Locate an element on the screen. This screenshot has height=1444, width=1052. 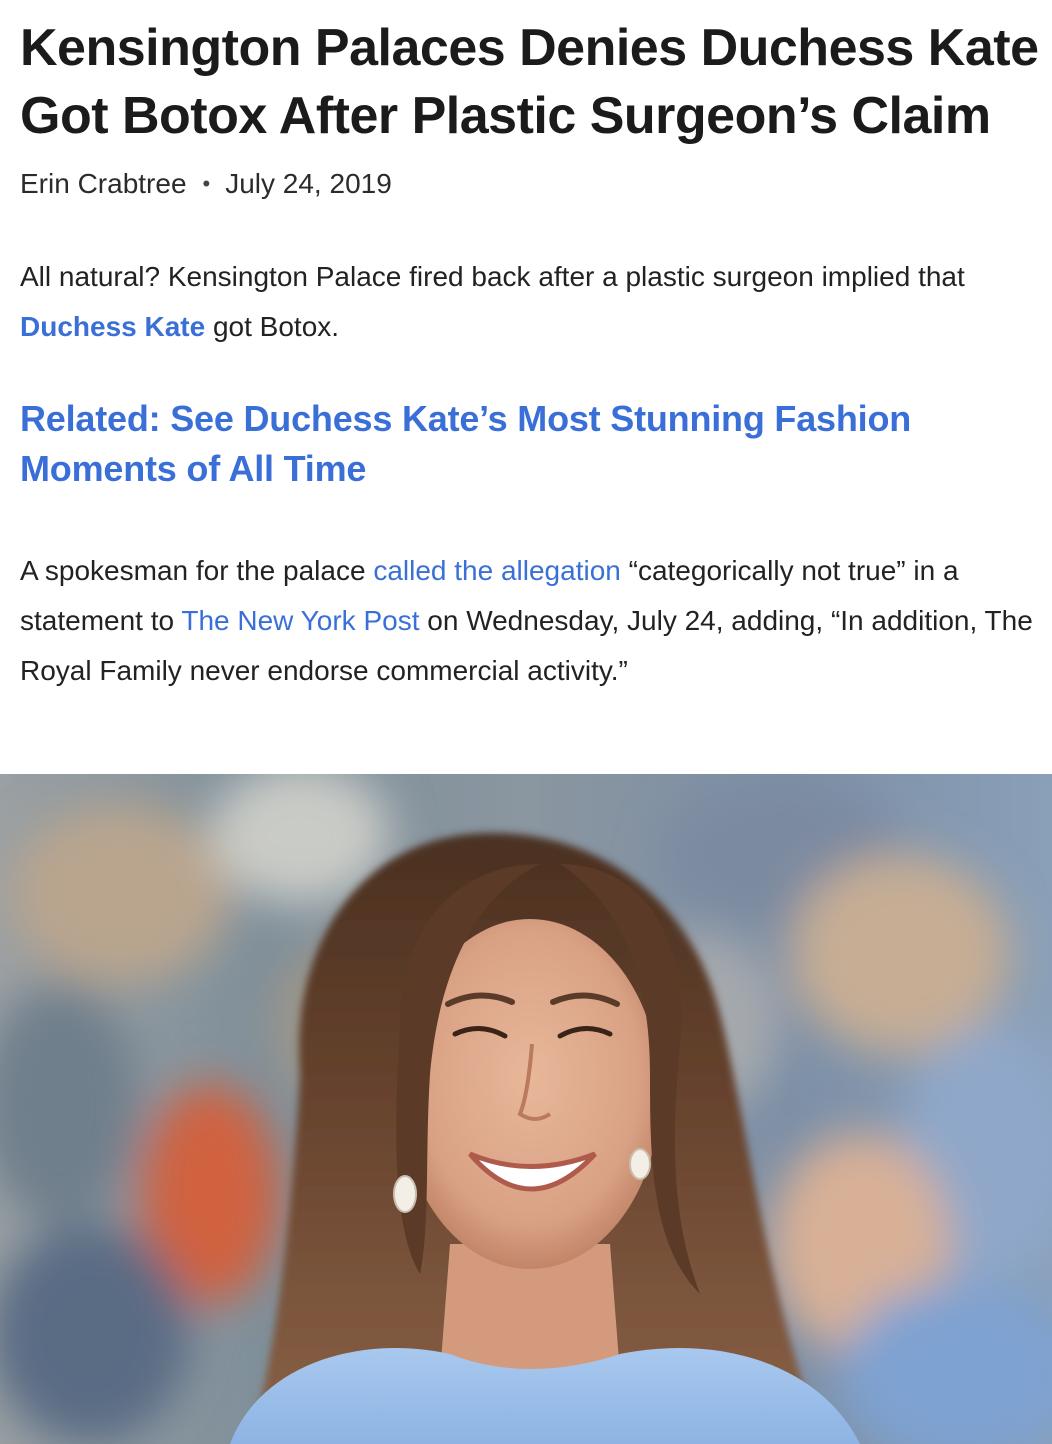
publish-date: July 24, 2019 is located at coordinates (308, 183).